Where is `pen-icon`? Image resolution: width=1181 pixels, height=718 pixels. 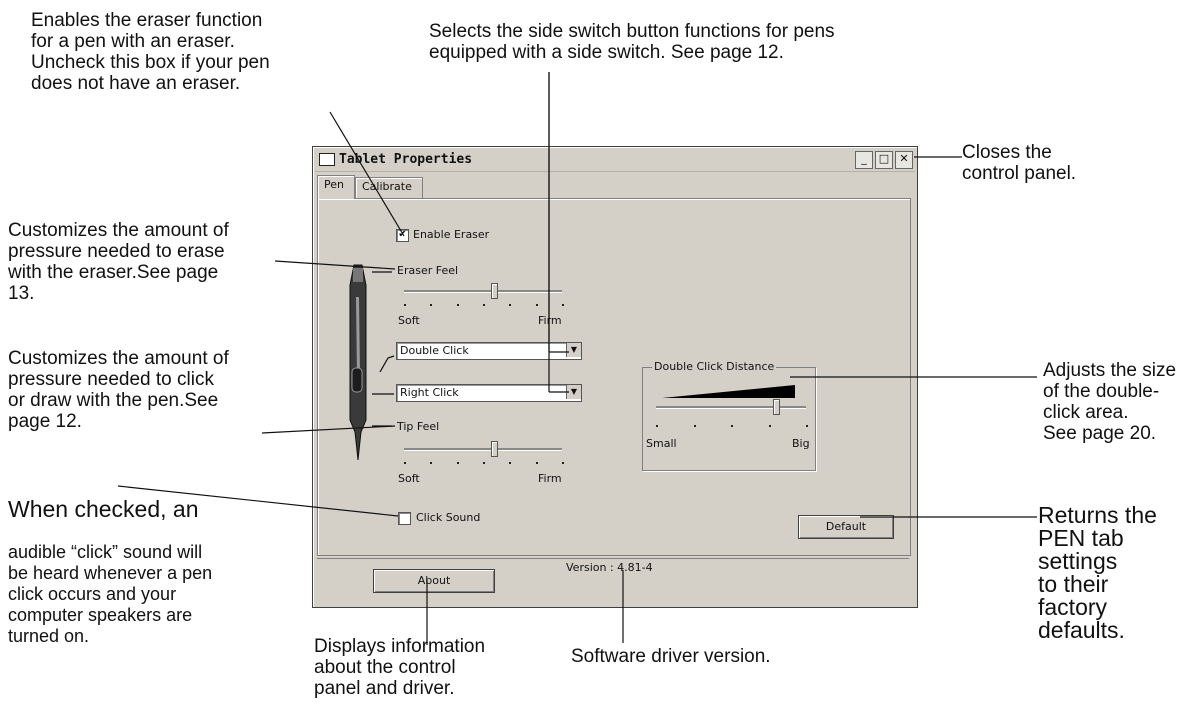
pen-icon is located at coordinates (358, 362).